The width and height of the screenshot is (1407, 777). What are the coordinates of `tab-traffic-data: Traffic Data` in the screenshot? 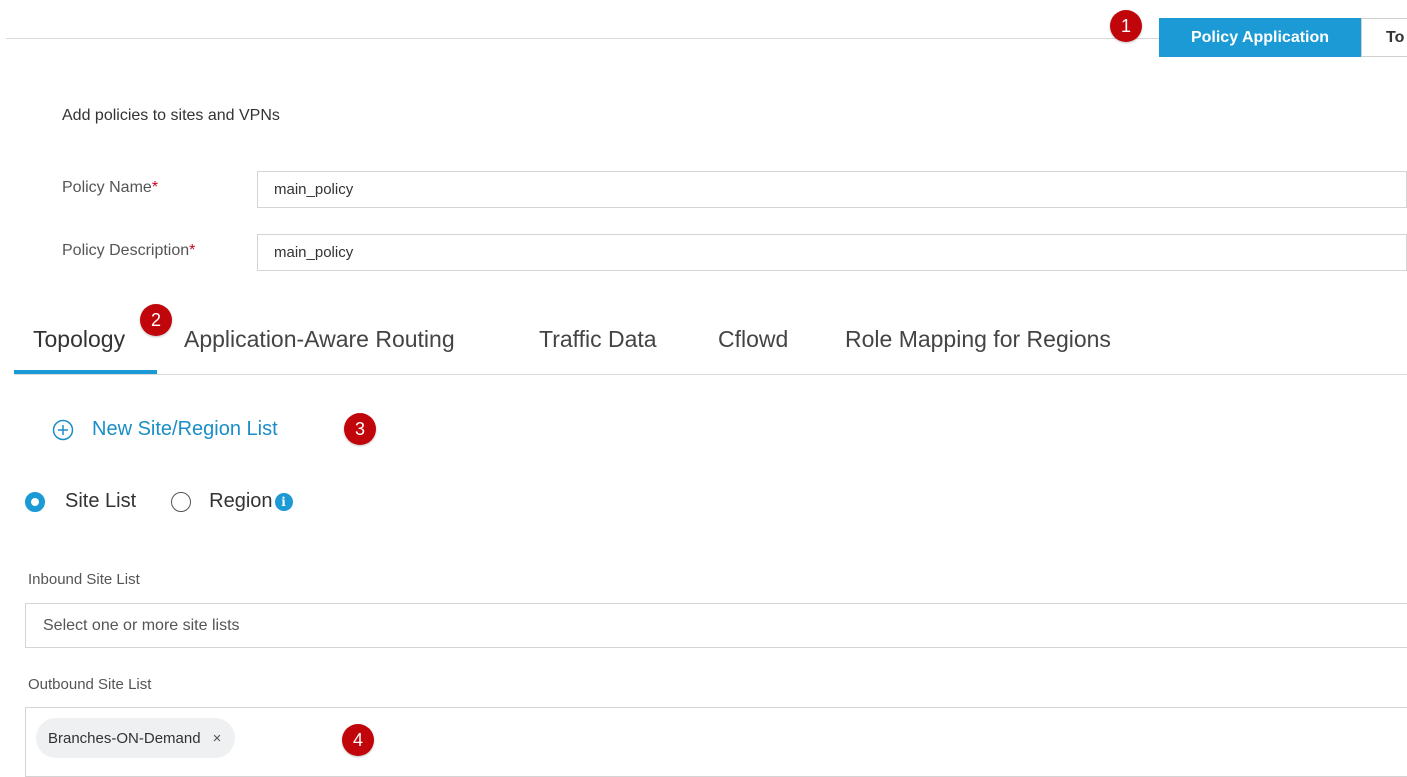 It's located at (598, 339).